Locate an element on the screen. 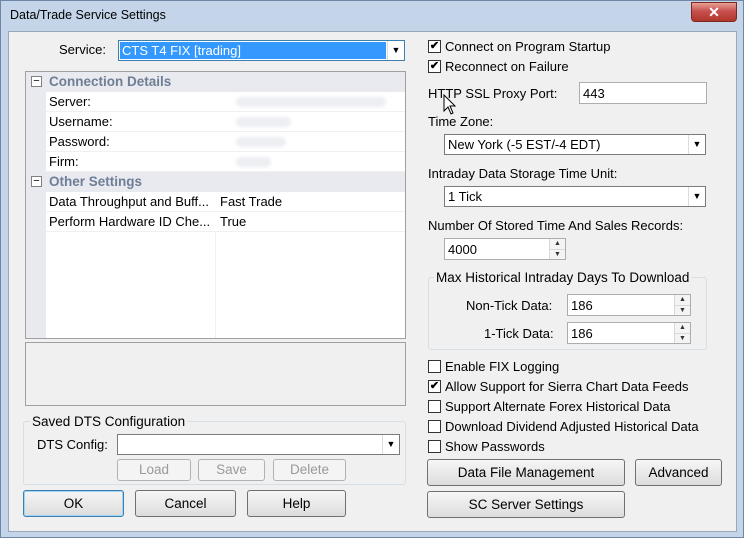  max-hist-group-title: Max Historical Intraday Days To Download is located at coordinates (563, 277).